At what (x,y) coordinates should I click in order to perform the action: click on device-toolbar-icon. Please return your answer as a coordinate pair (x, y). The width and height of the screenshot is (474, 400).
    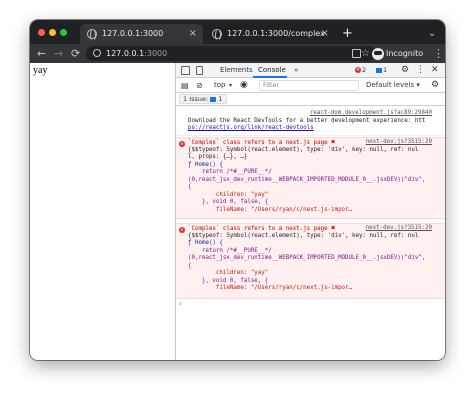
    Looking at the image, I should click on (199, 70).